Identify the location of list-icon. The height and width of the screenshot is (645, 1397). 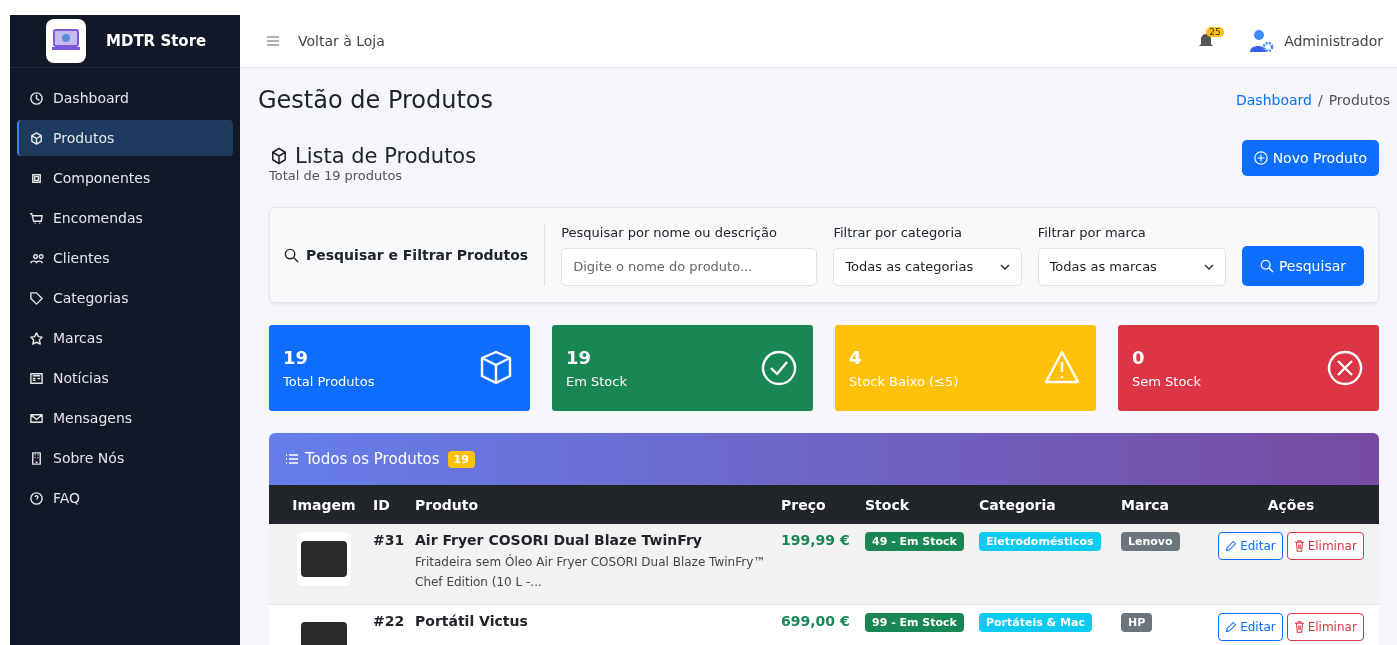
(292, 459).